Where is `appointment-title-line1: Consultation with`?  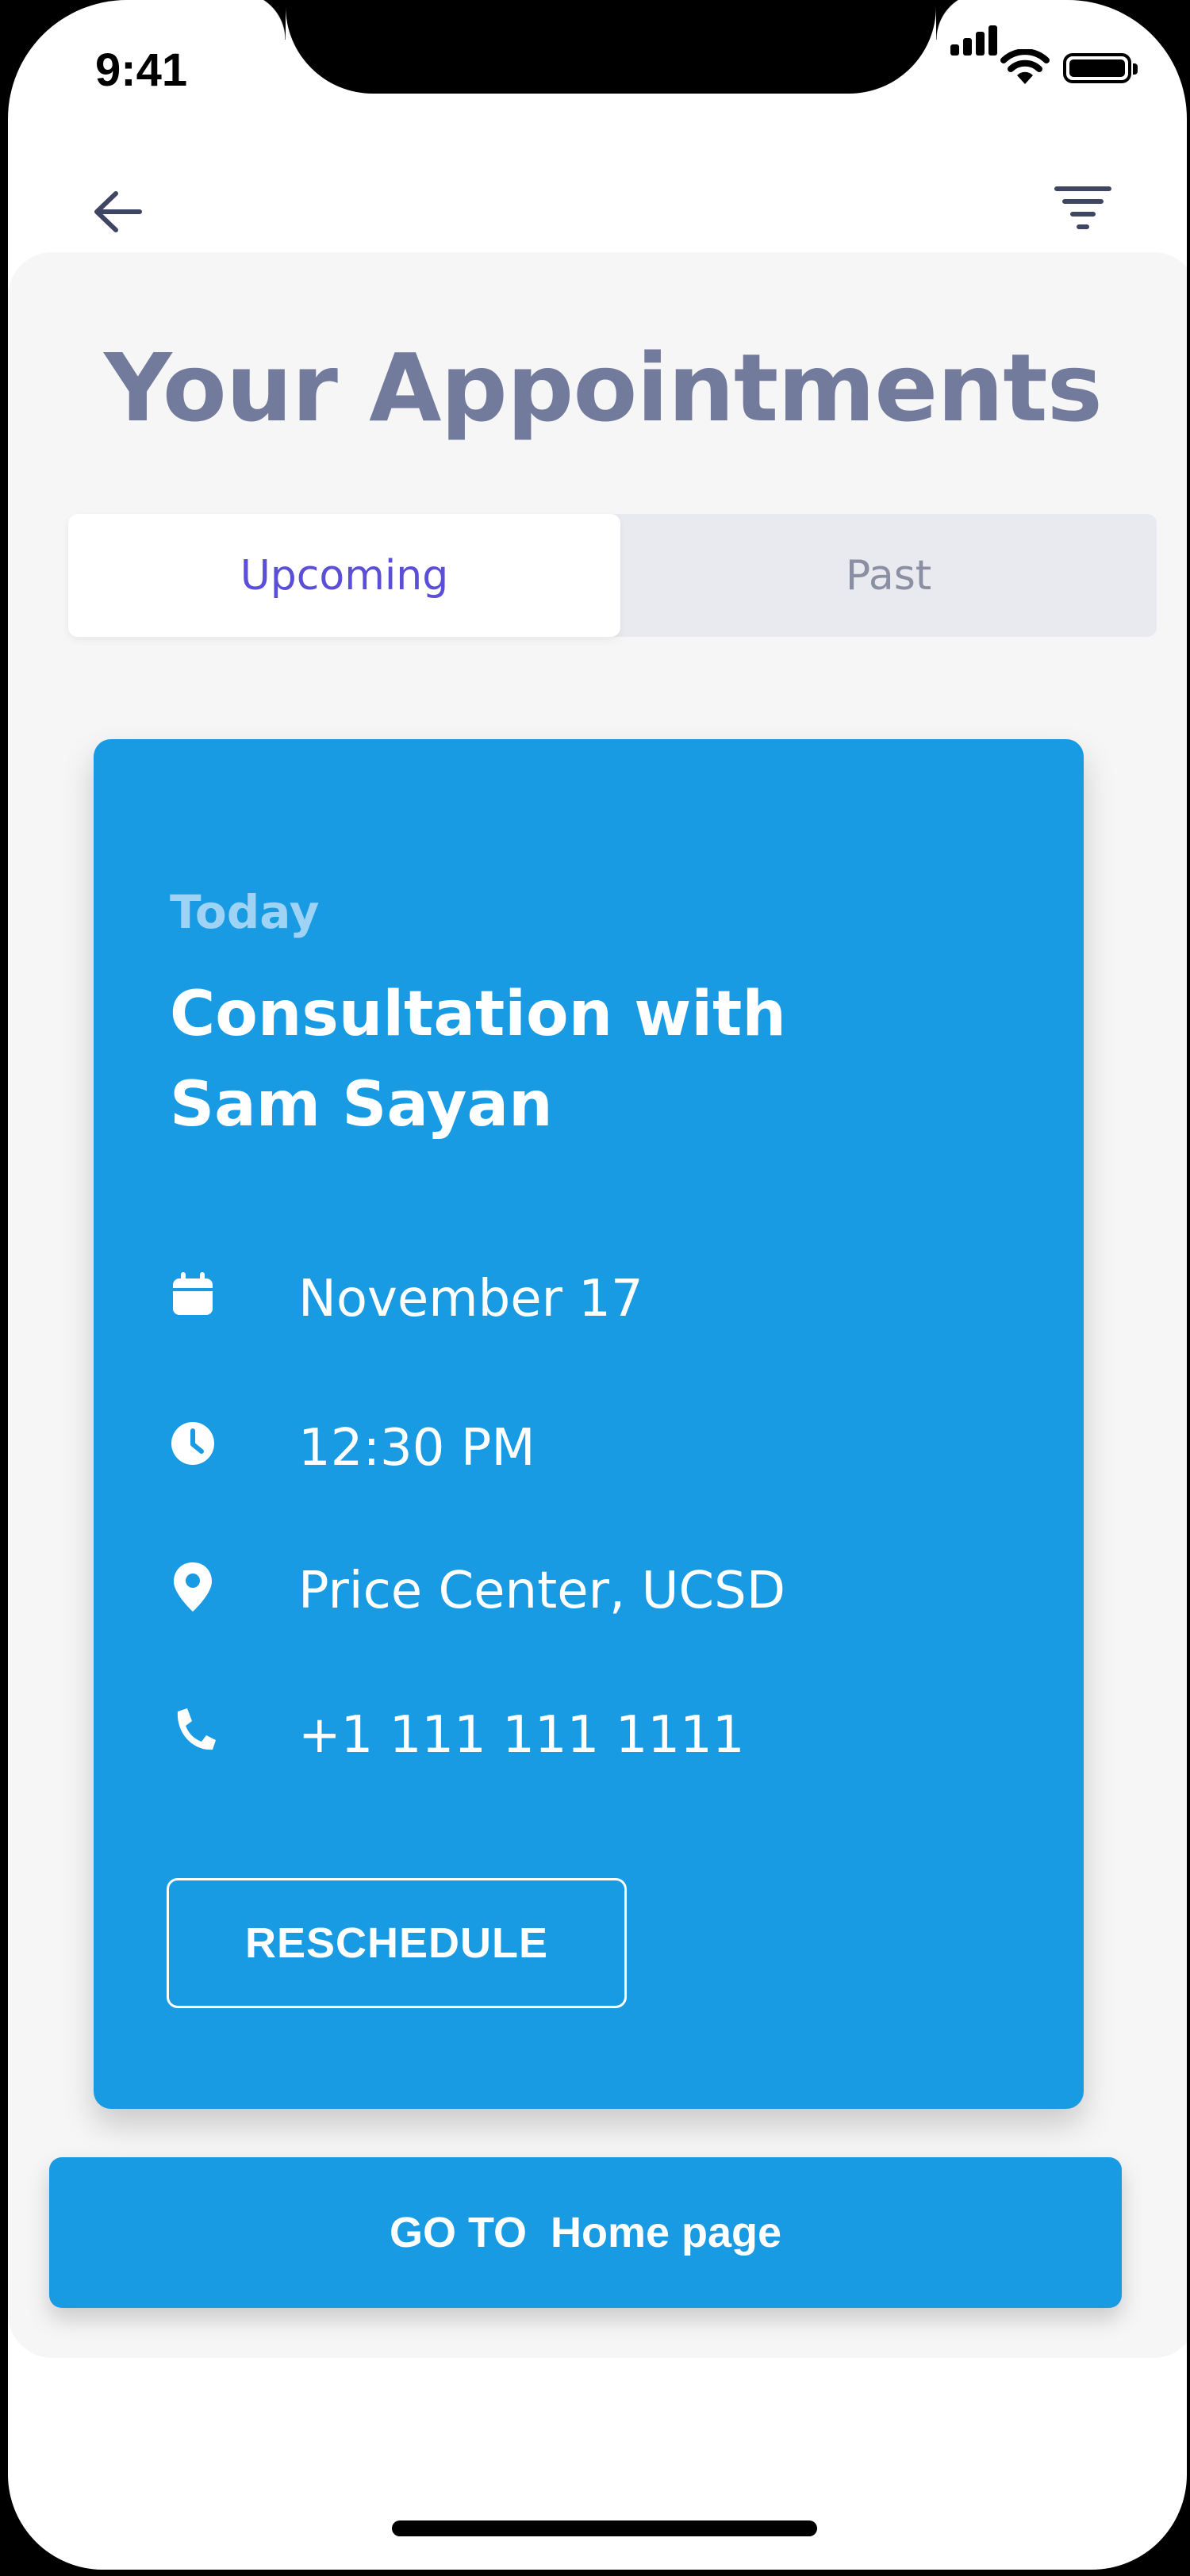
appointment-title-line1: Consultation with is located at coordinates (478, 1014).